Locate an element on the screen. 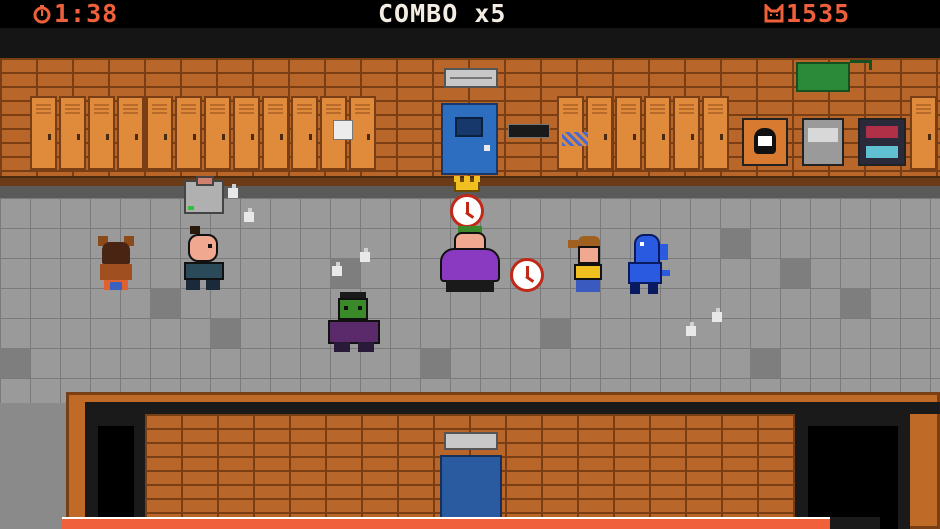 The width and height of the screenshot is (940, 529). crown-icon is located at coordinates (467, 185).